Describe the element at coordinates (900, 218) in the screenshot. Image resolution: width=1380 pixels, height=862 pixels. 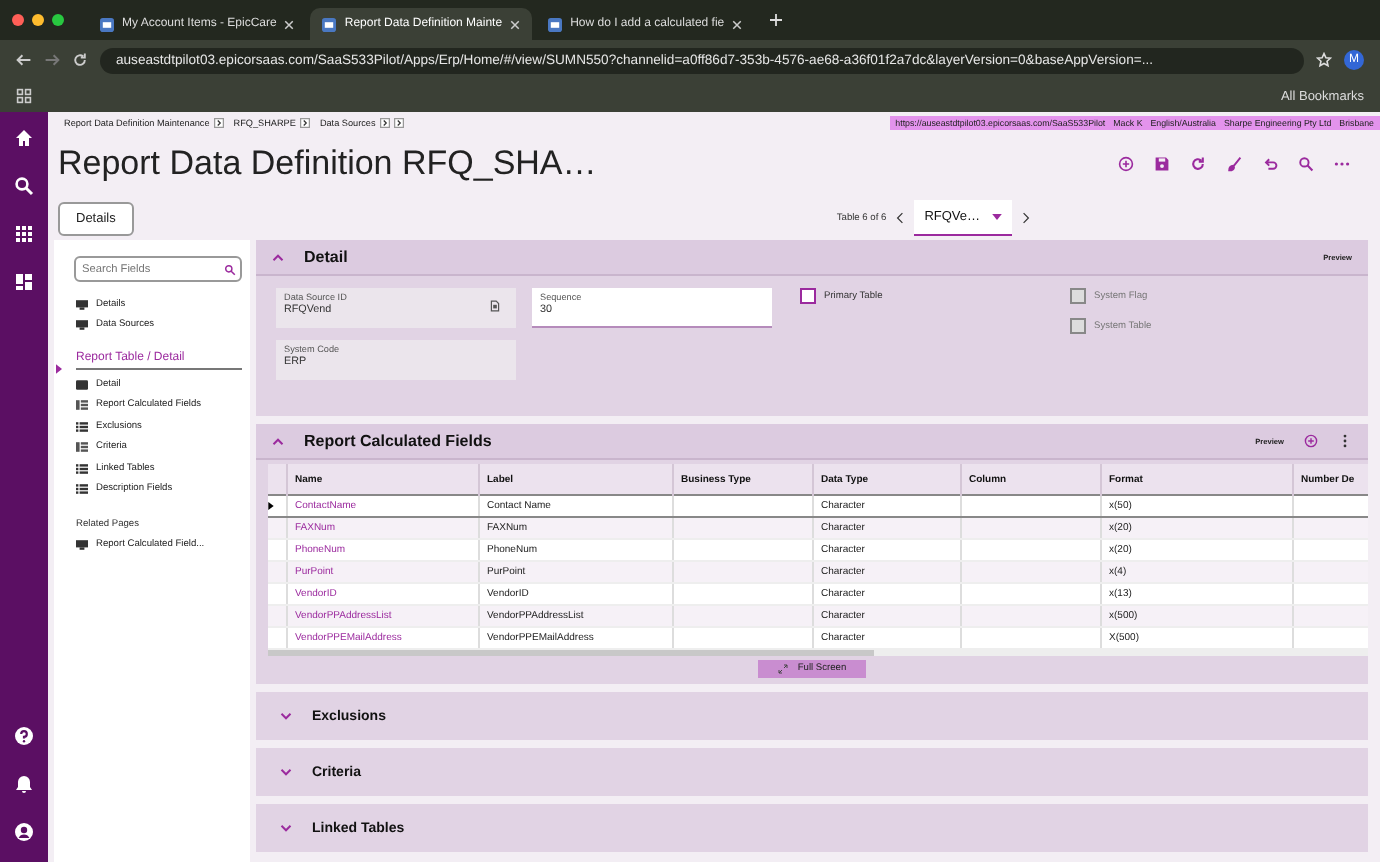
I see `previous-icon` at that location.